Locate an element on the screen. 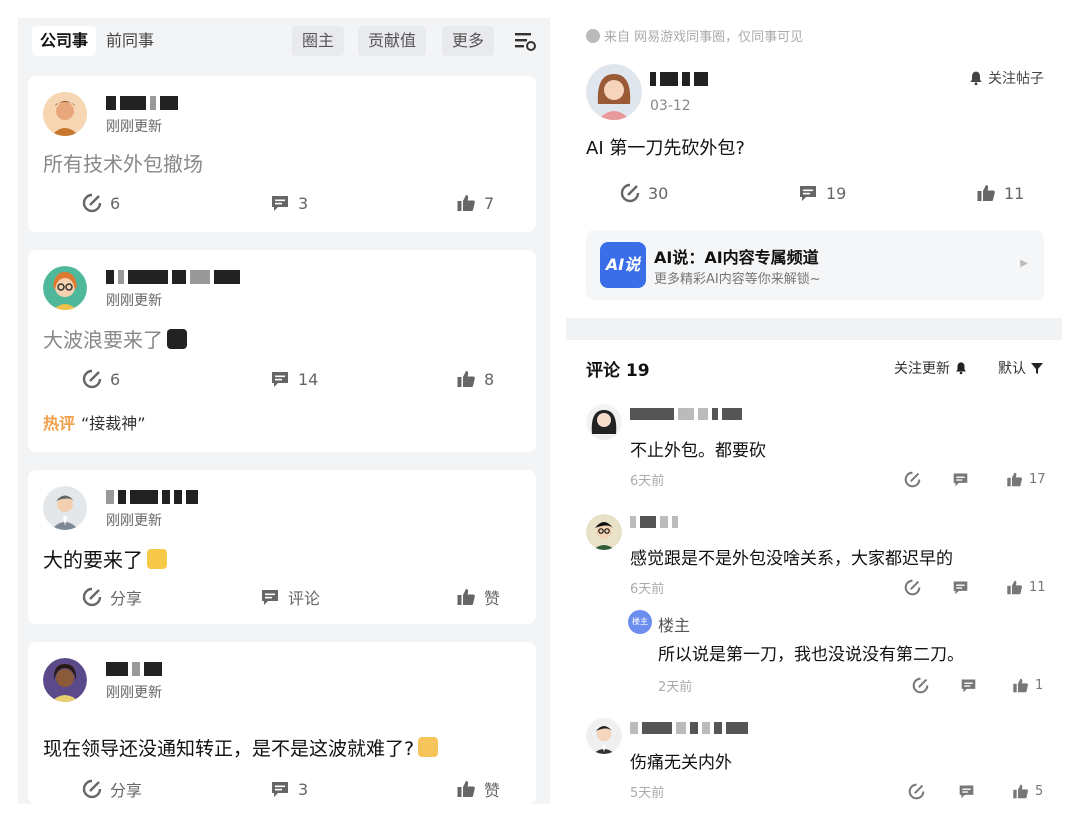 The image size is (1080, 821). sort-dropdown: 默认 is located at coordinates (1021, 368).